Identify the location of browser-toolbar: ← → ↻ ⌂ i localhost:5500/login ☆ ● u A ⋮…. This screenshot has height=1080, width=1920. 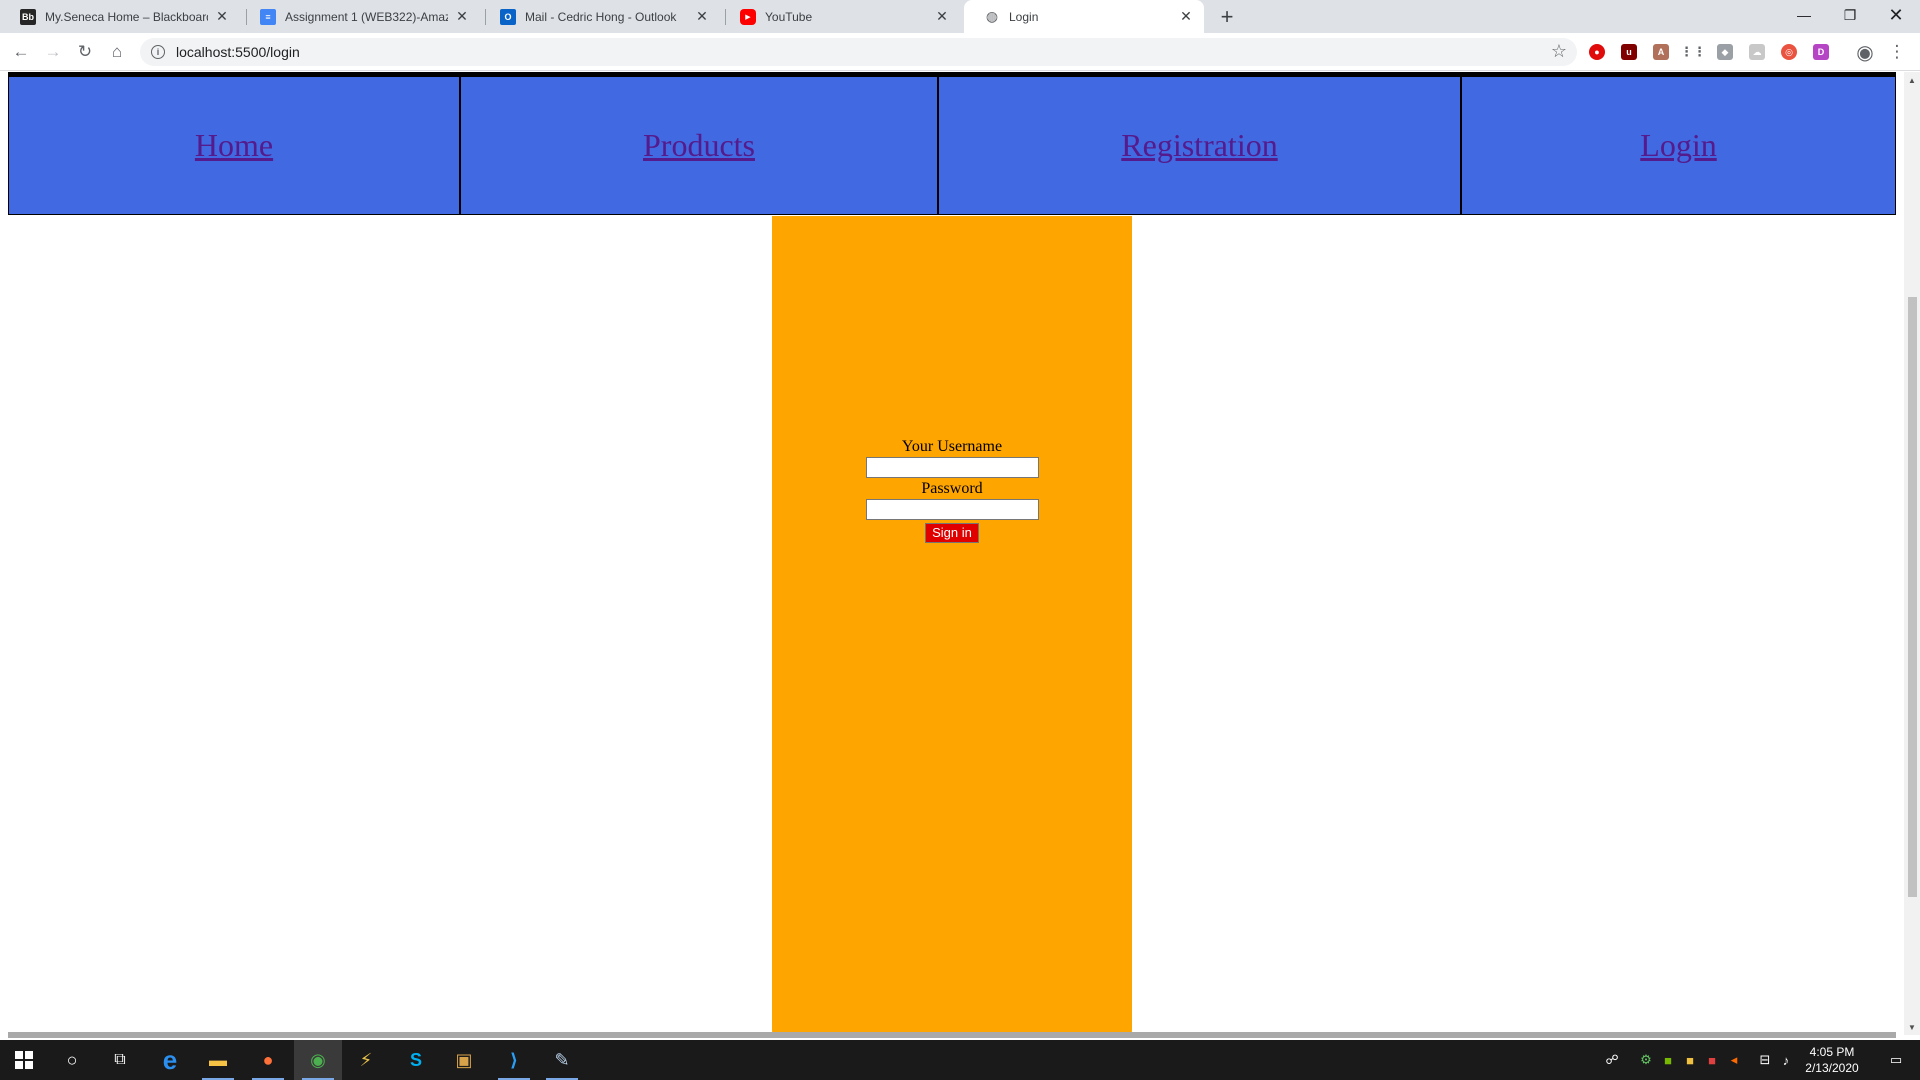
(960, 52).